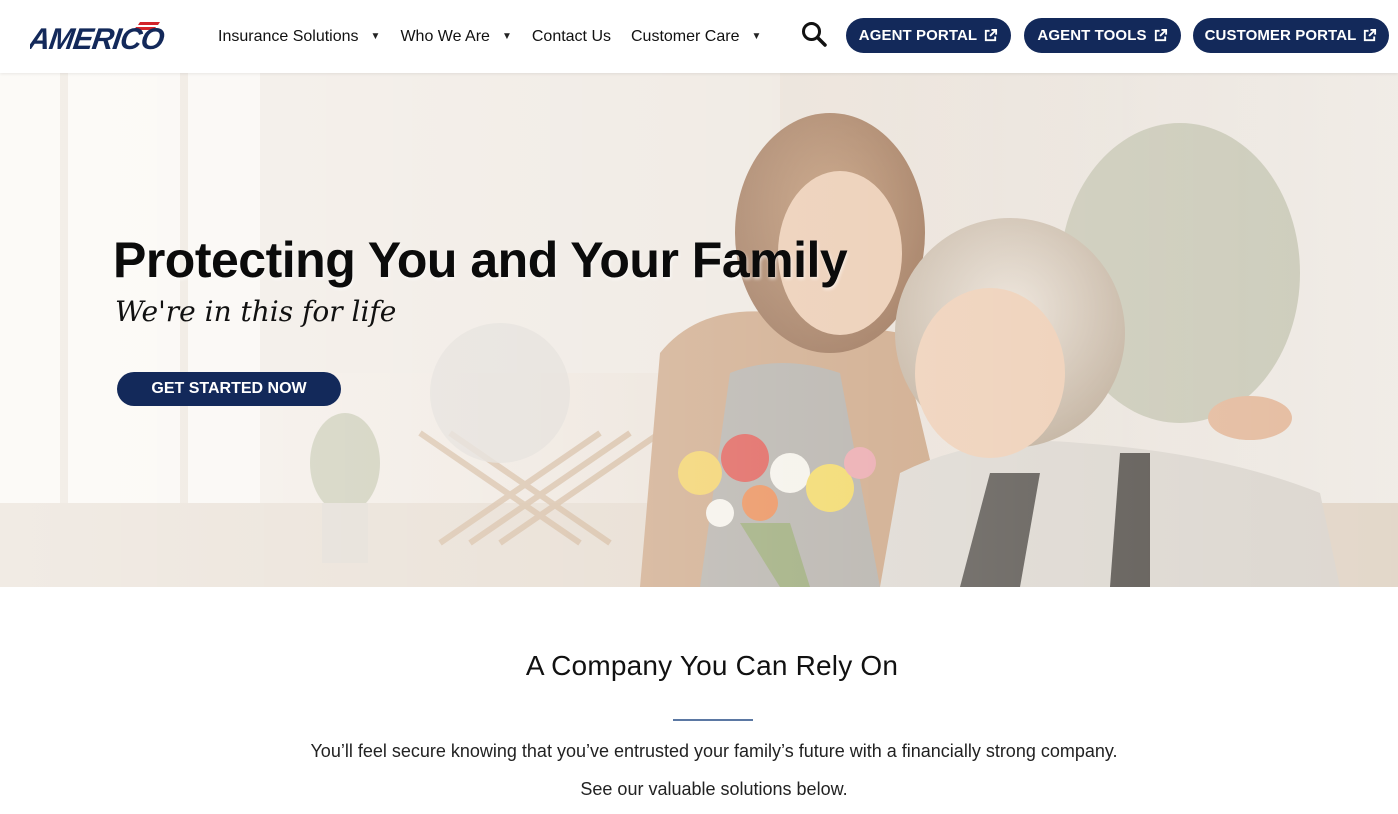 Image resolution: width=1398 pixels, height=814 pixels. Describe the element at coordinates (712, 665) in the screenshot. I see `section-heading: A Company You Can Rely On` at that location.